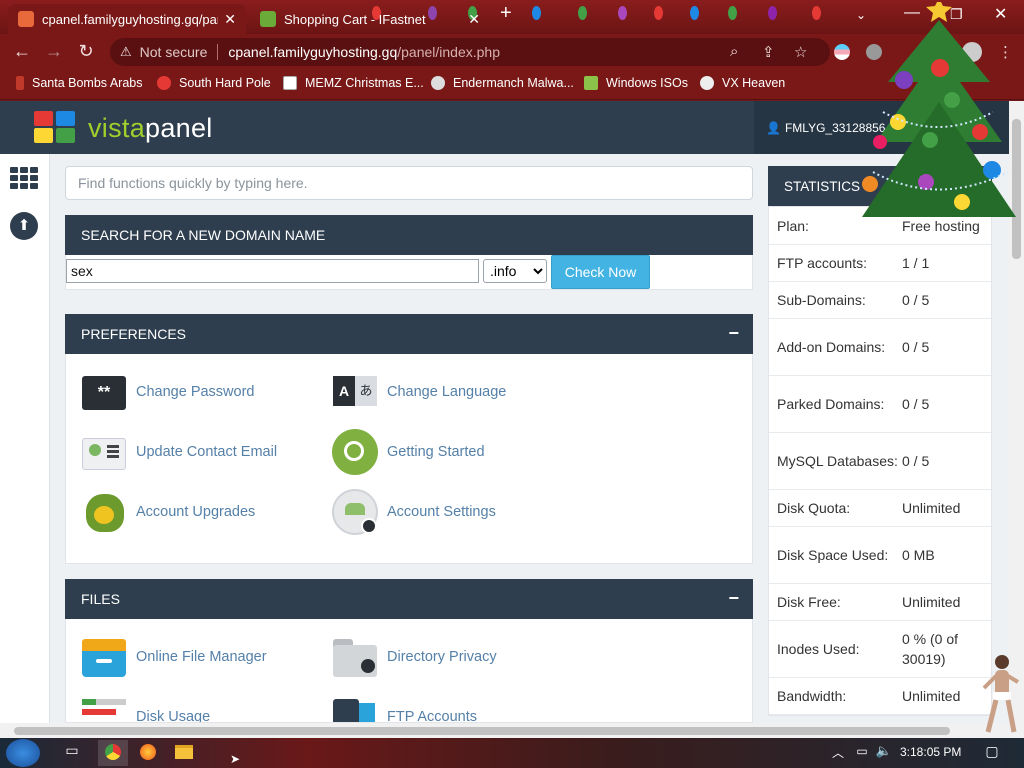 Image resolution: width=1024 pixels, height=768 pixels. I want to click on dancer-figure-decoration, so click(1001, 694).